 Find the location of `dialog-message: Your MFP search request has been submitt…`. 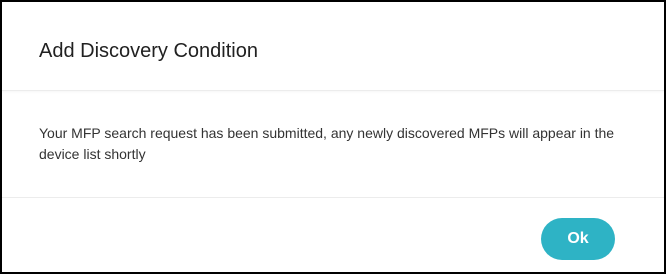

dialog-message: Your MFP search request has been submitt… is located at coordinates (327, 143).